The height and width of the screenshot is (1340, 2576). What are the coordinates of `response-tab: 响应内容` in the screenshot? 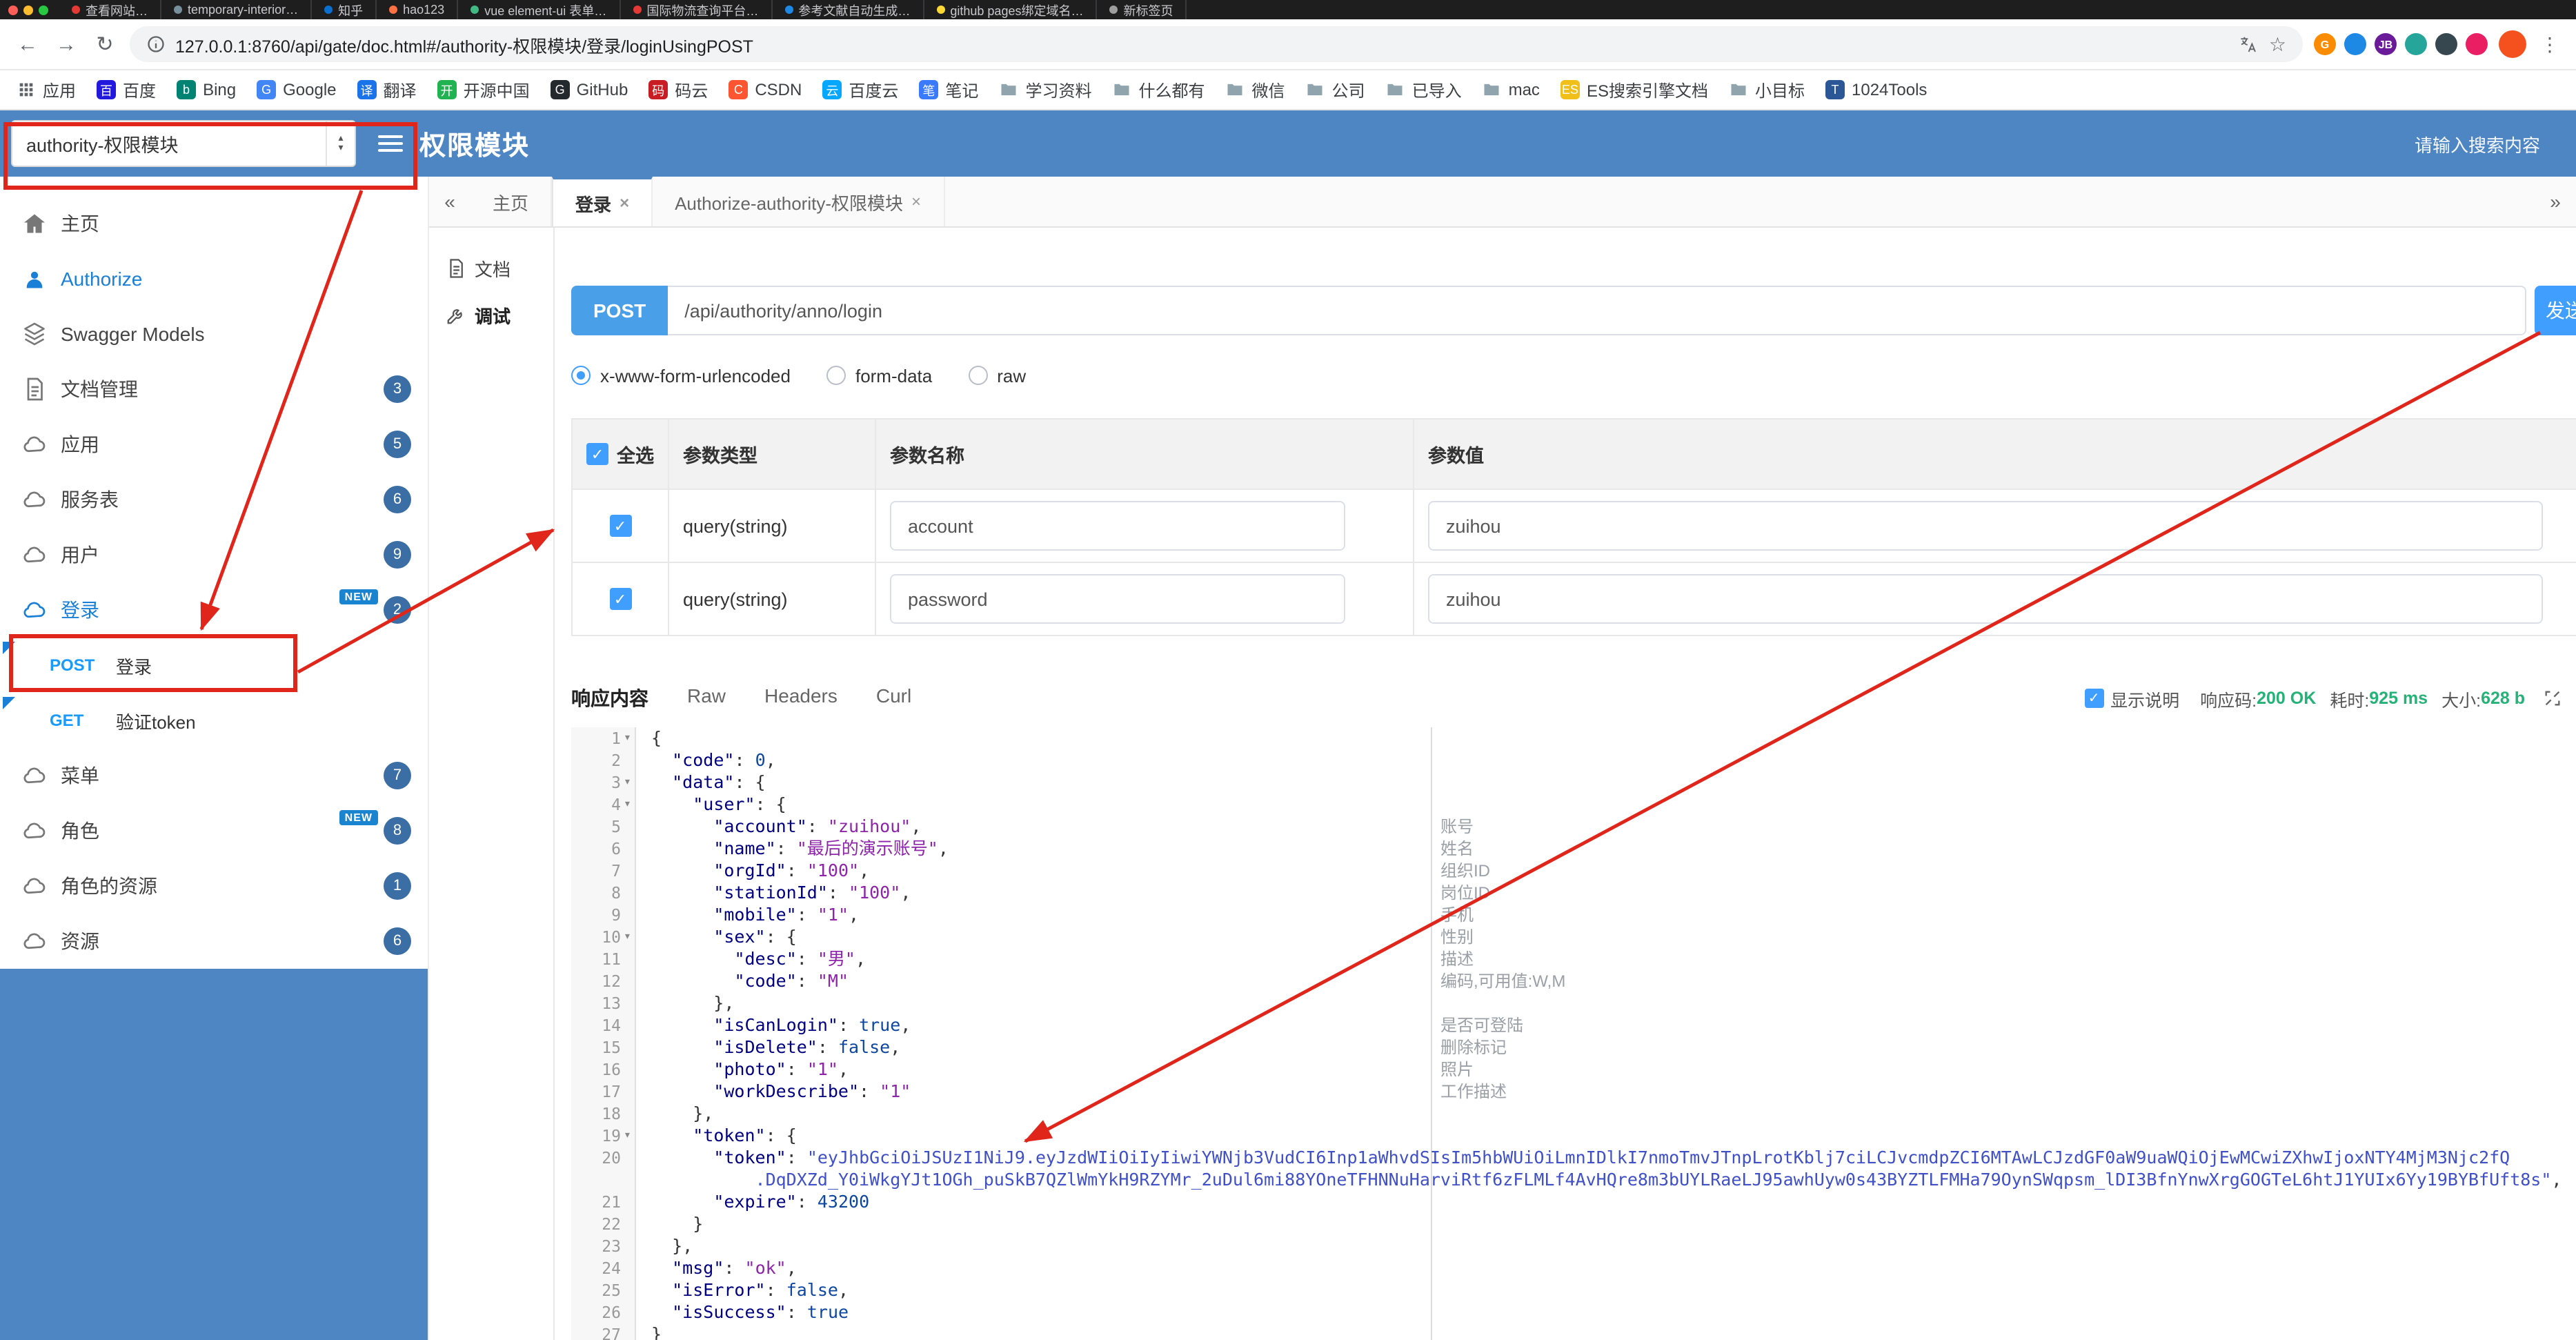 It's located at (609, 698).